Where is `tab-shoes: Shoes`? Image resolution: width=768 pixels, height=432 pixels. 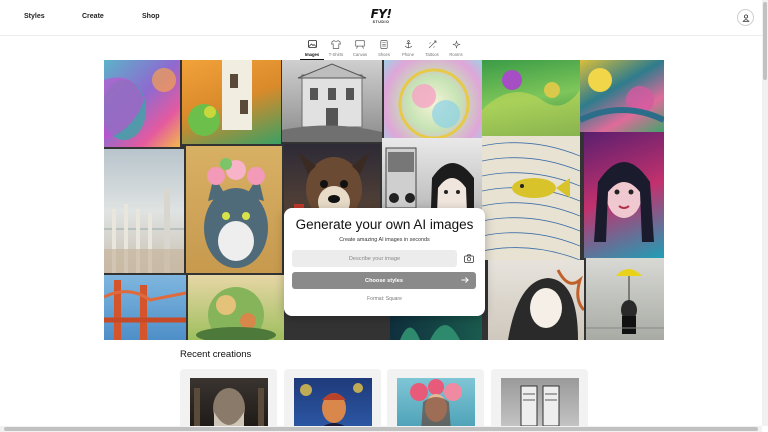
tab-shoes: Shoes is located at coordinates (384, 49).